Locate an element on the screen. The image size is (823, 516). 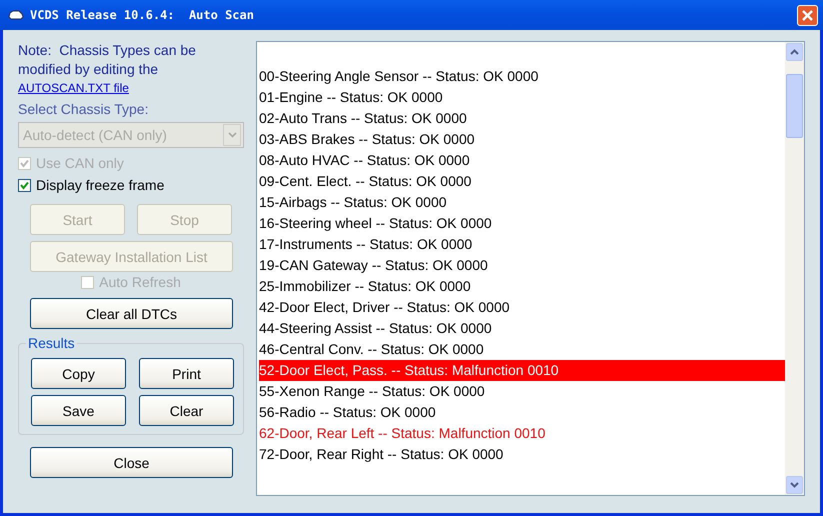
scroll-down-button is located at coordinates (794, 485).